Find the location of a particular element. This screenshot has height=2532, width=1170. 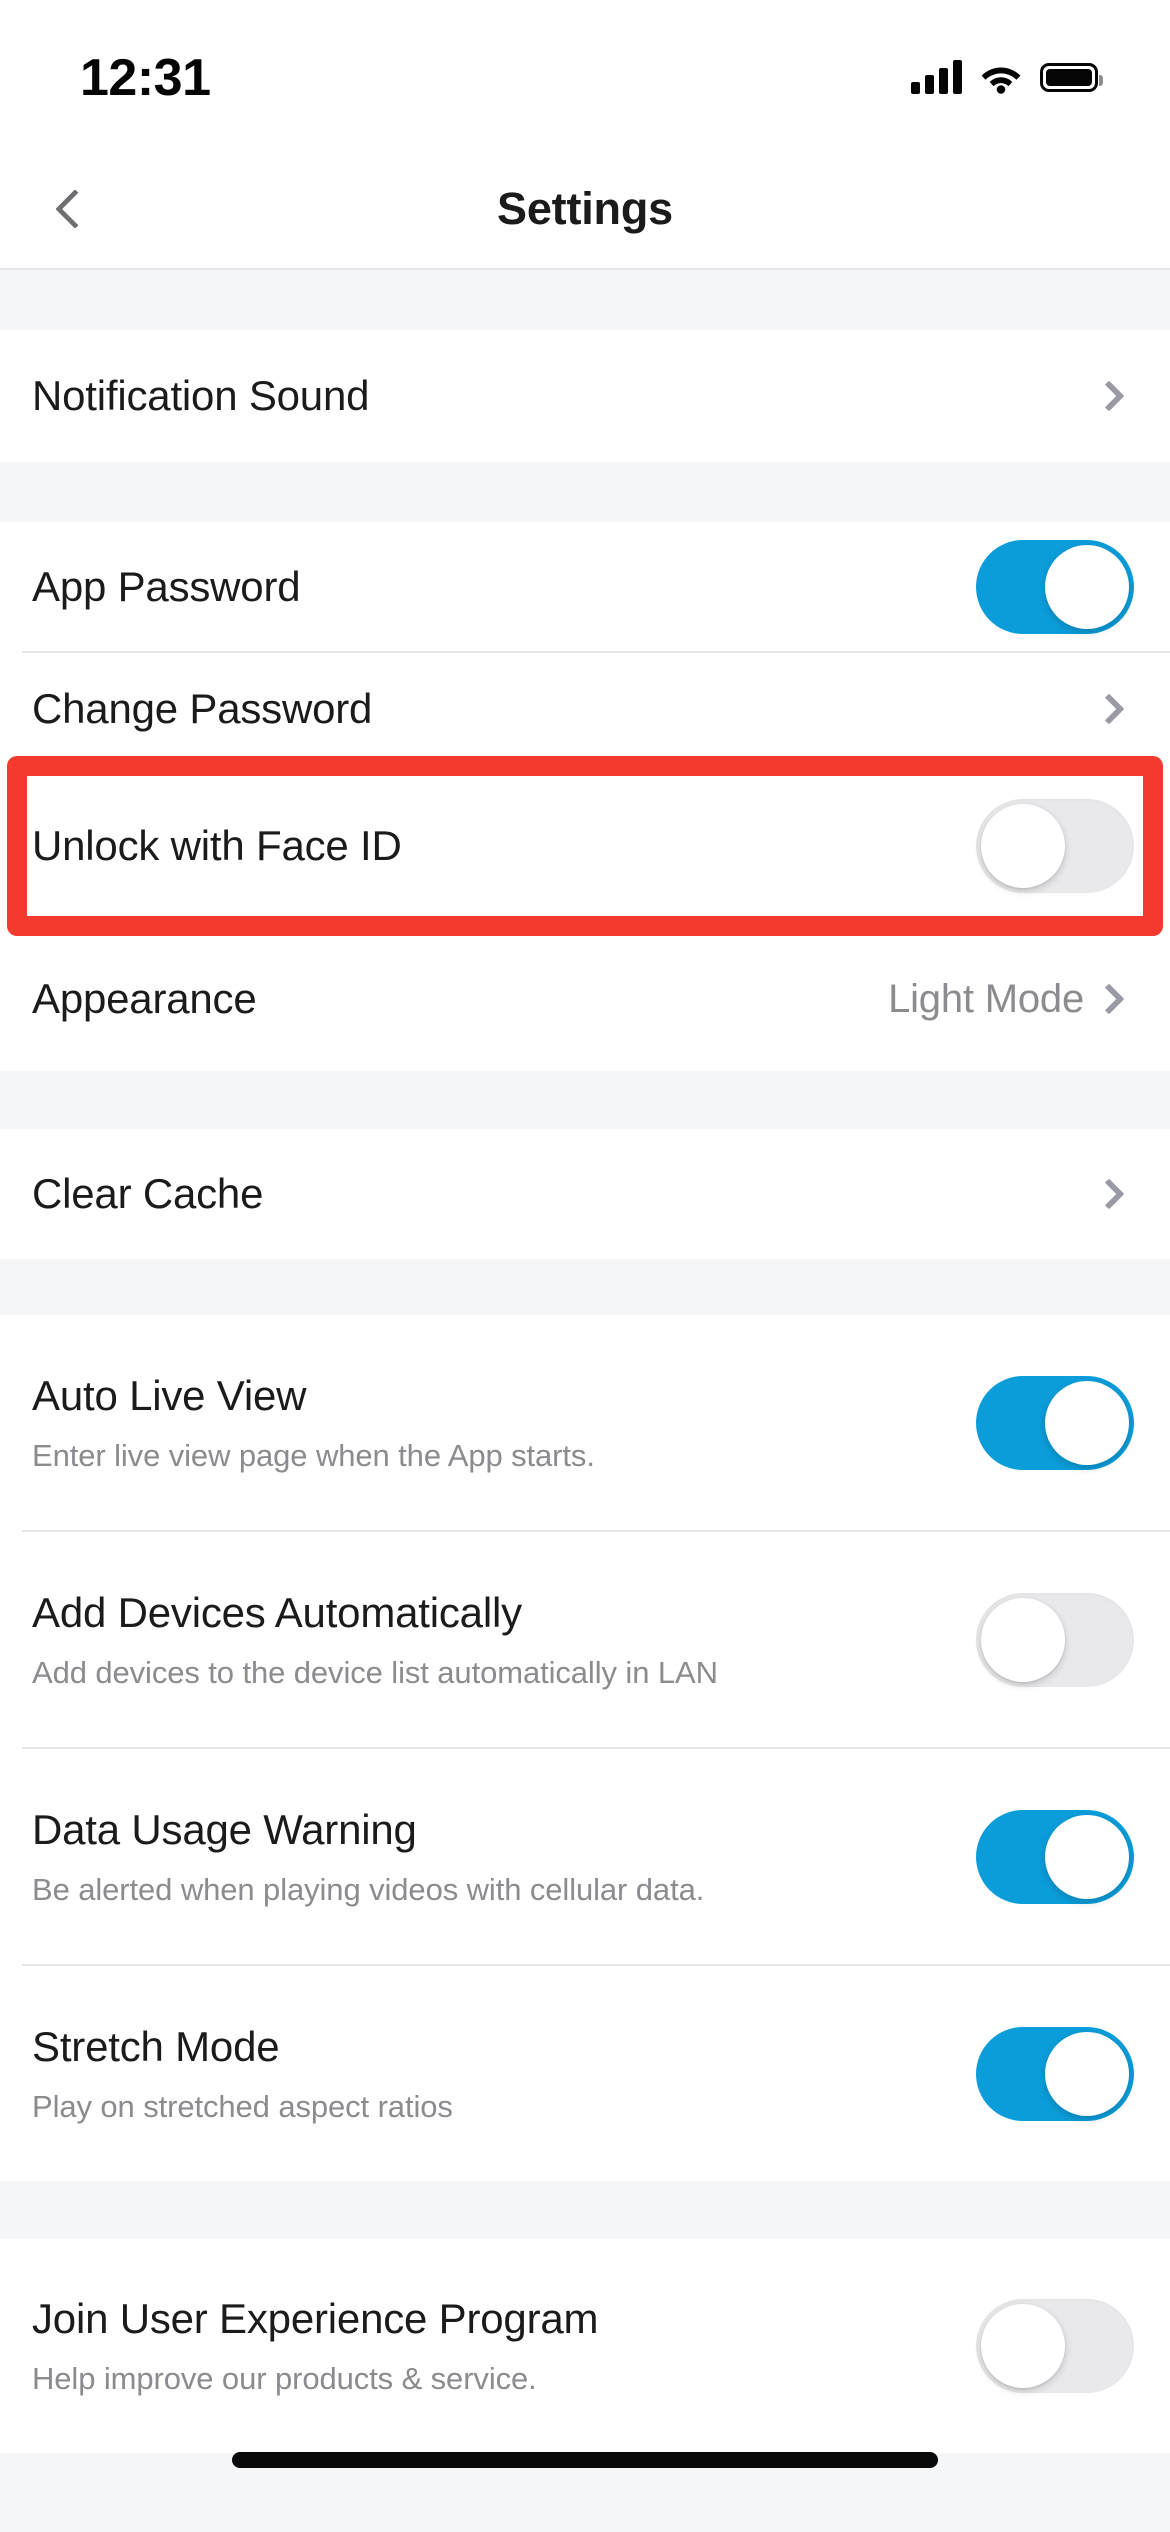

home-indicator-area is located at coordinates (585, 2492).